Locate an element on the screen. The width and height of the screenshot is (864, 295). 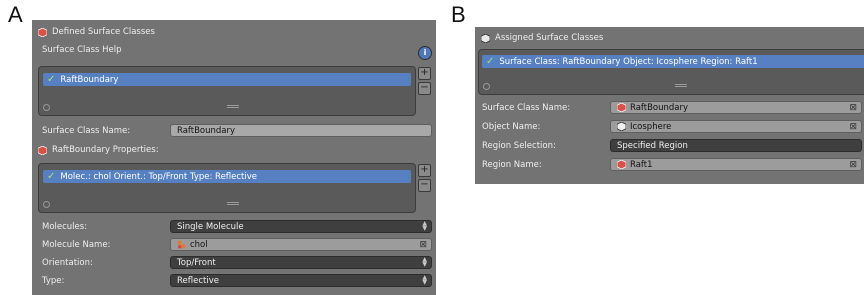
panel-b-title: Assigned Surface Classes is located at coordinates (549, 38).